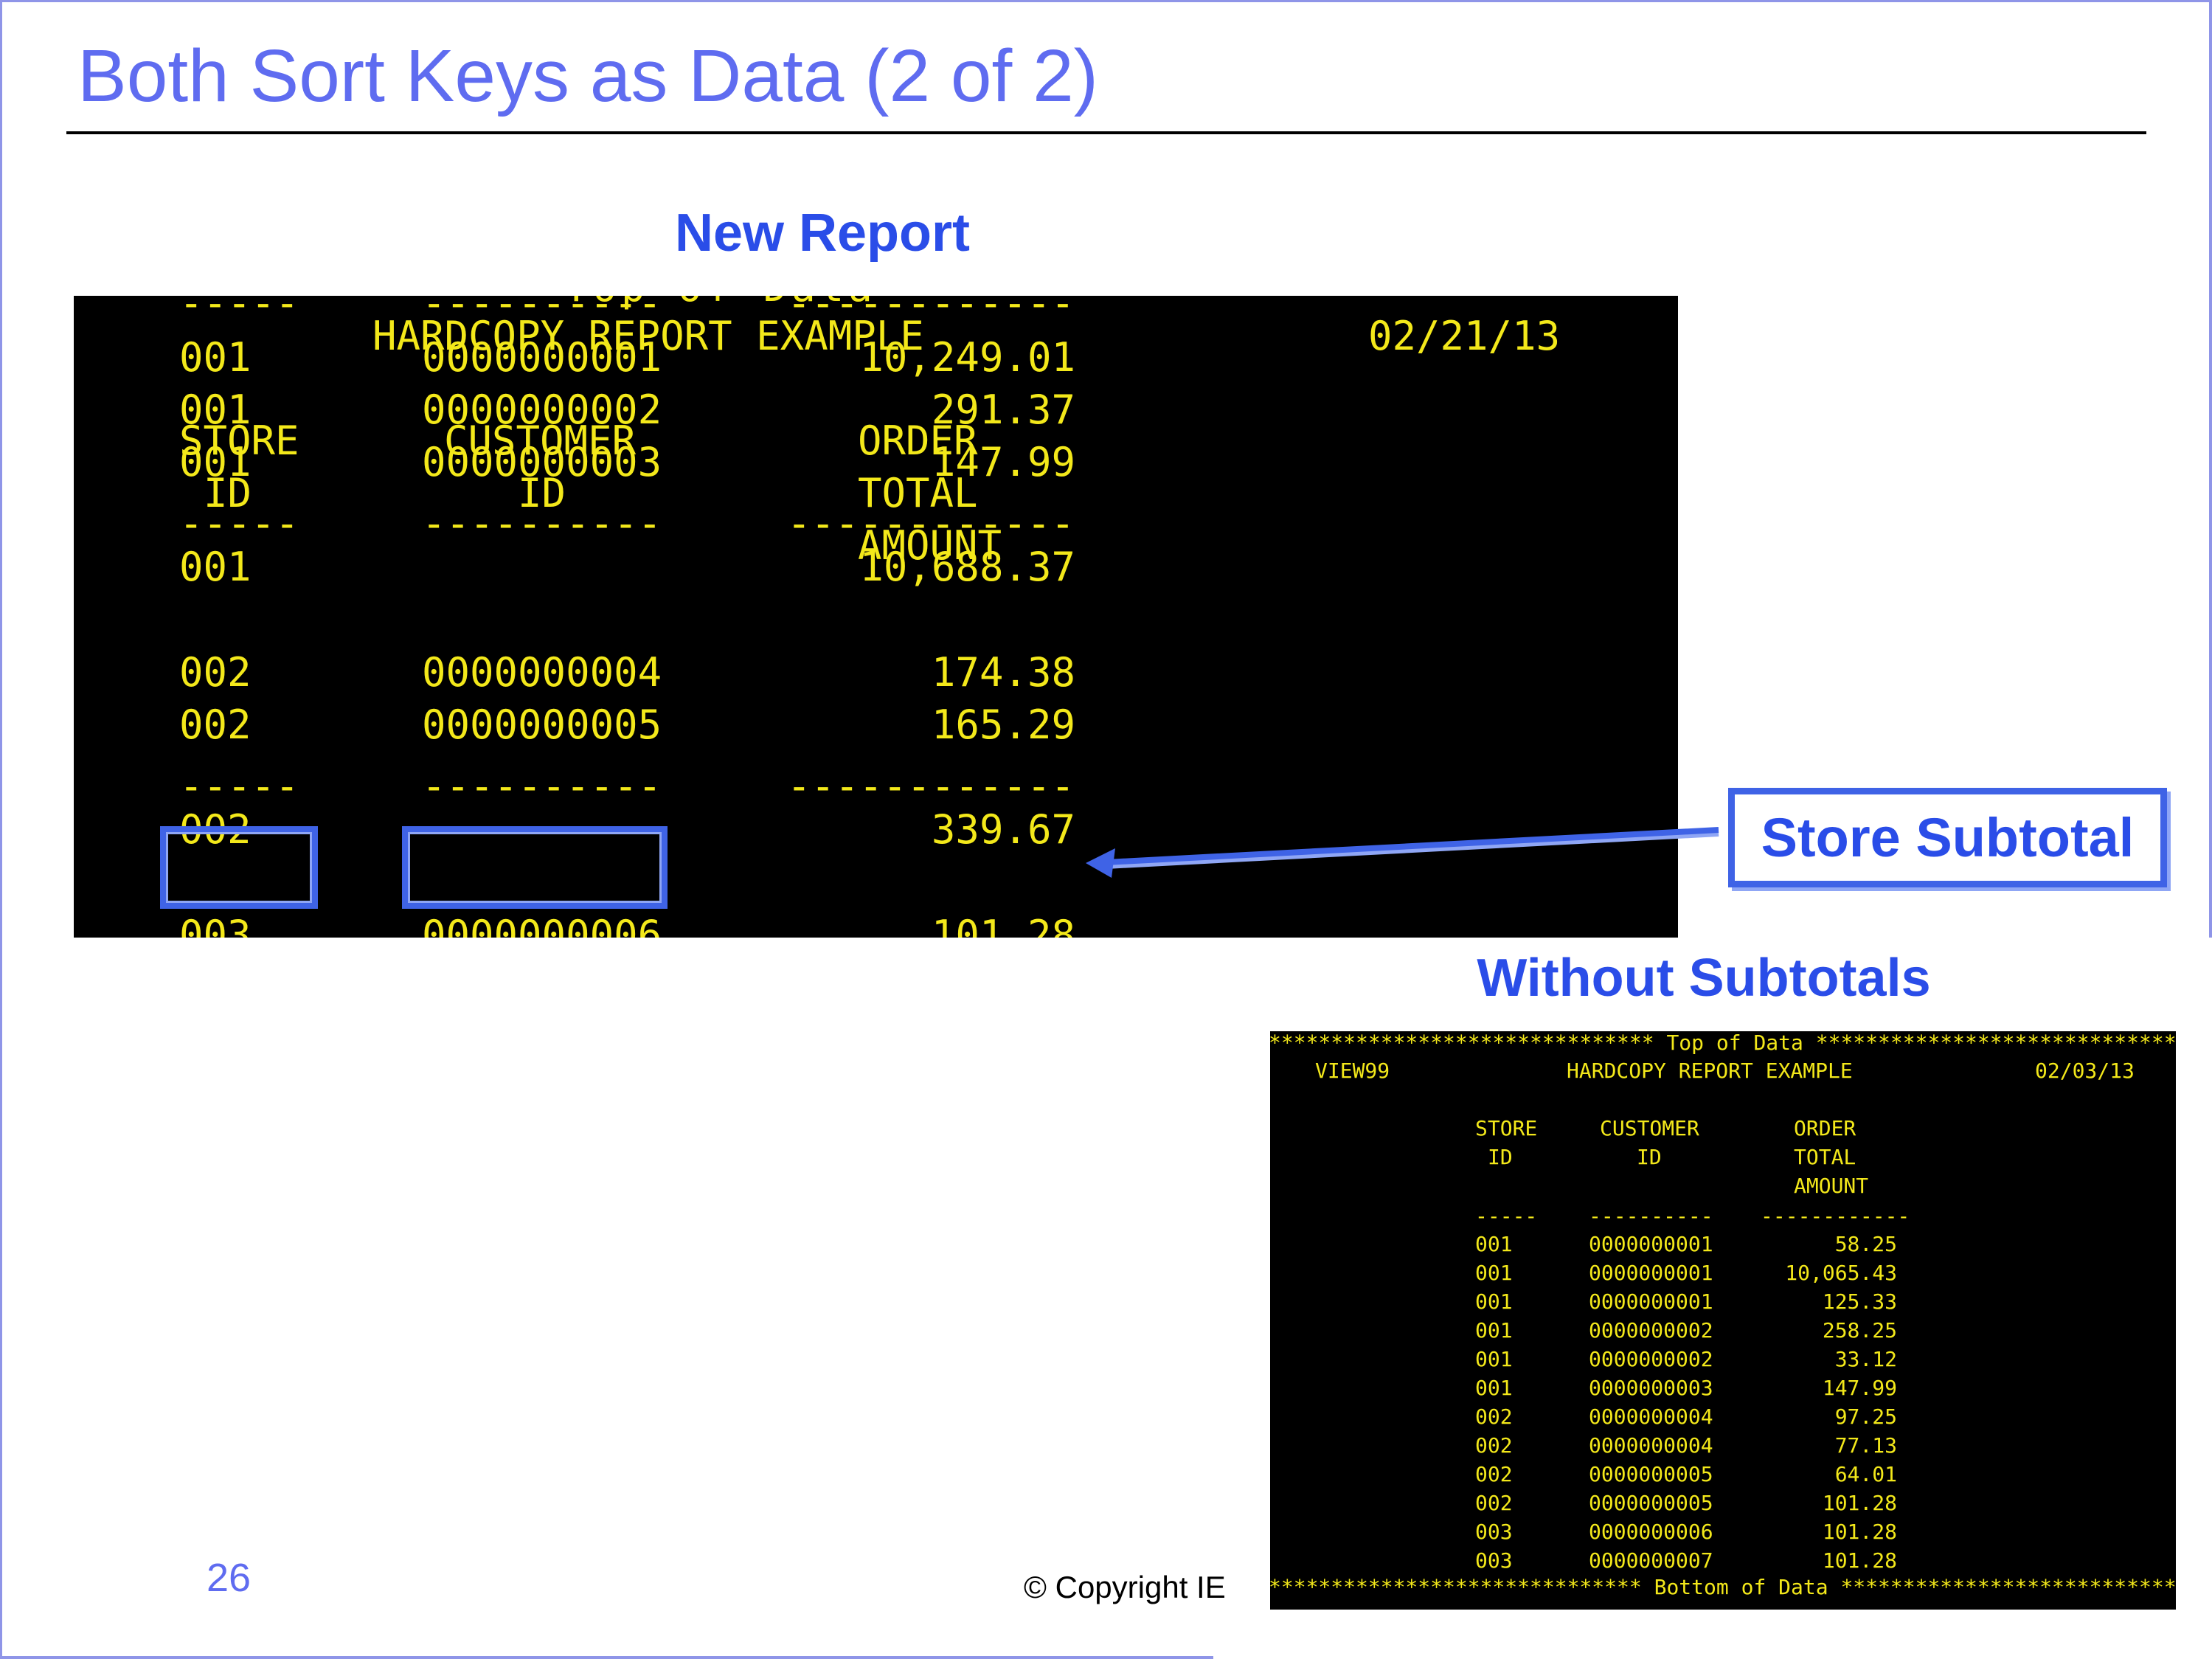 The width and height of the screenshot is (2212, 1659). I want to click on title-rule, so click(1106, 132).